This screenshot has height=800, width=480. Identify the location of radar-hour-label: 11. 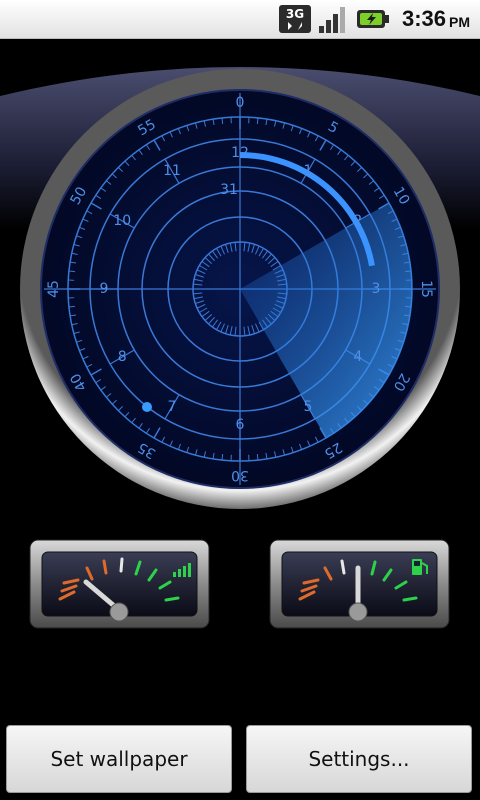
(172, 171).